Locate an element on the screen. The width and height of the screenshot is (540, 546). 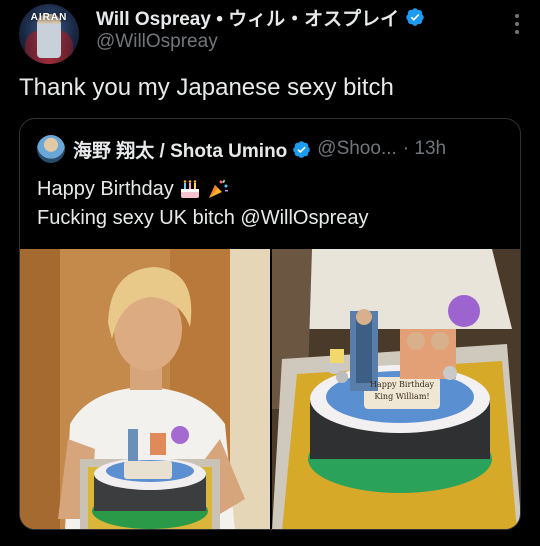
author-handle: @WillOspreay is located at coordinates (157, 42).